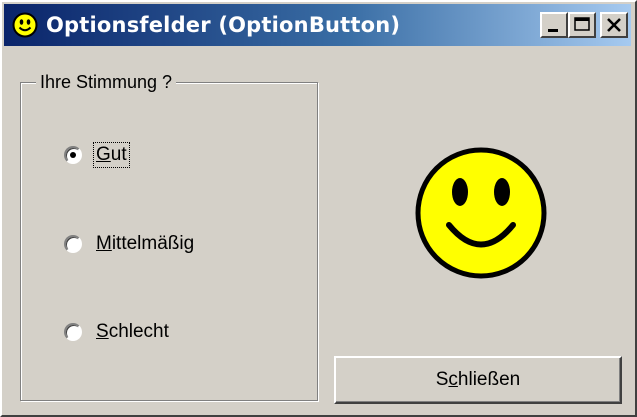 The width and height of the screenshot is (637, 417). I want to click on radio-label-mittelmaessig: Mittelmäßig, so click(145, 243).